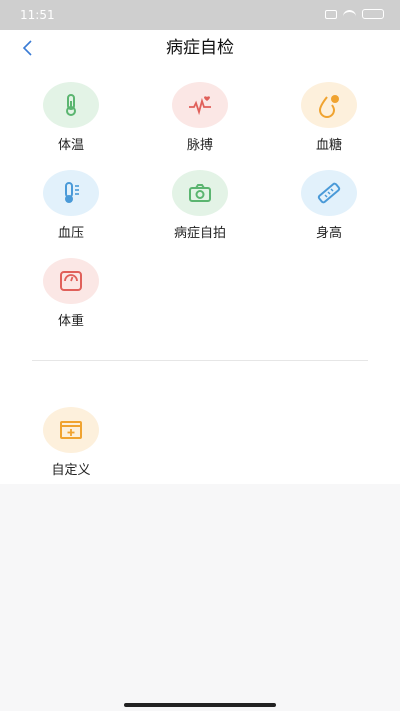 This screenshot has height=711, width=400. I want to click on tile-blood-pressure: 血压, so click(71, 210).